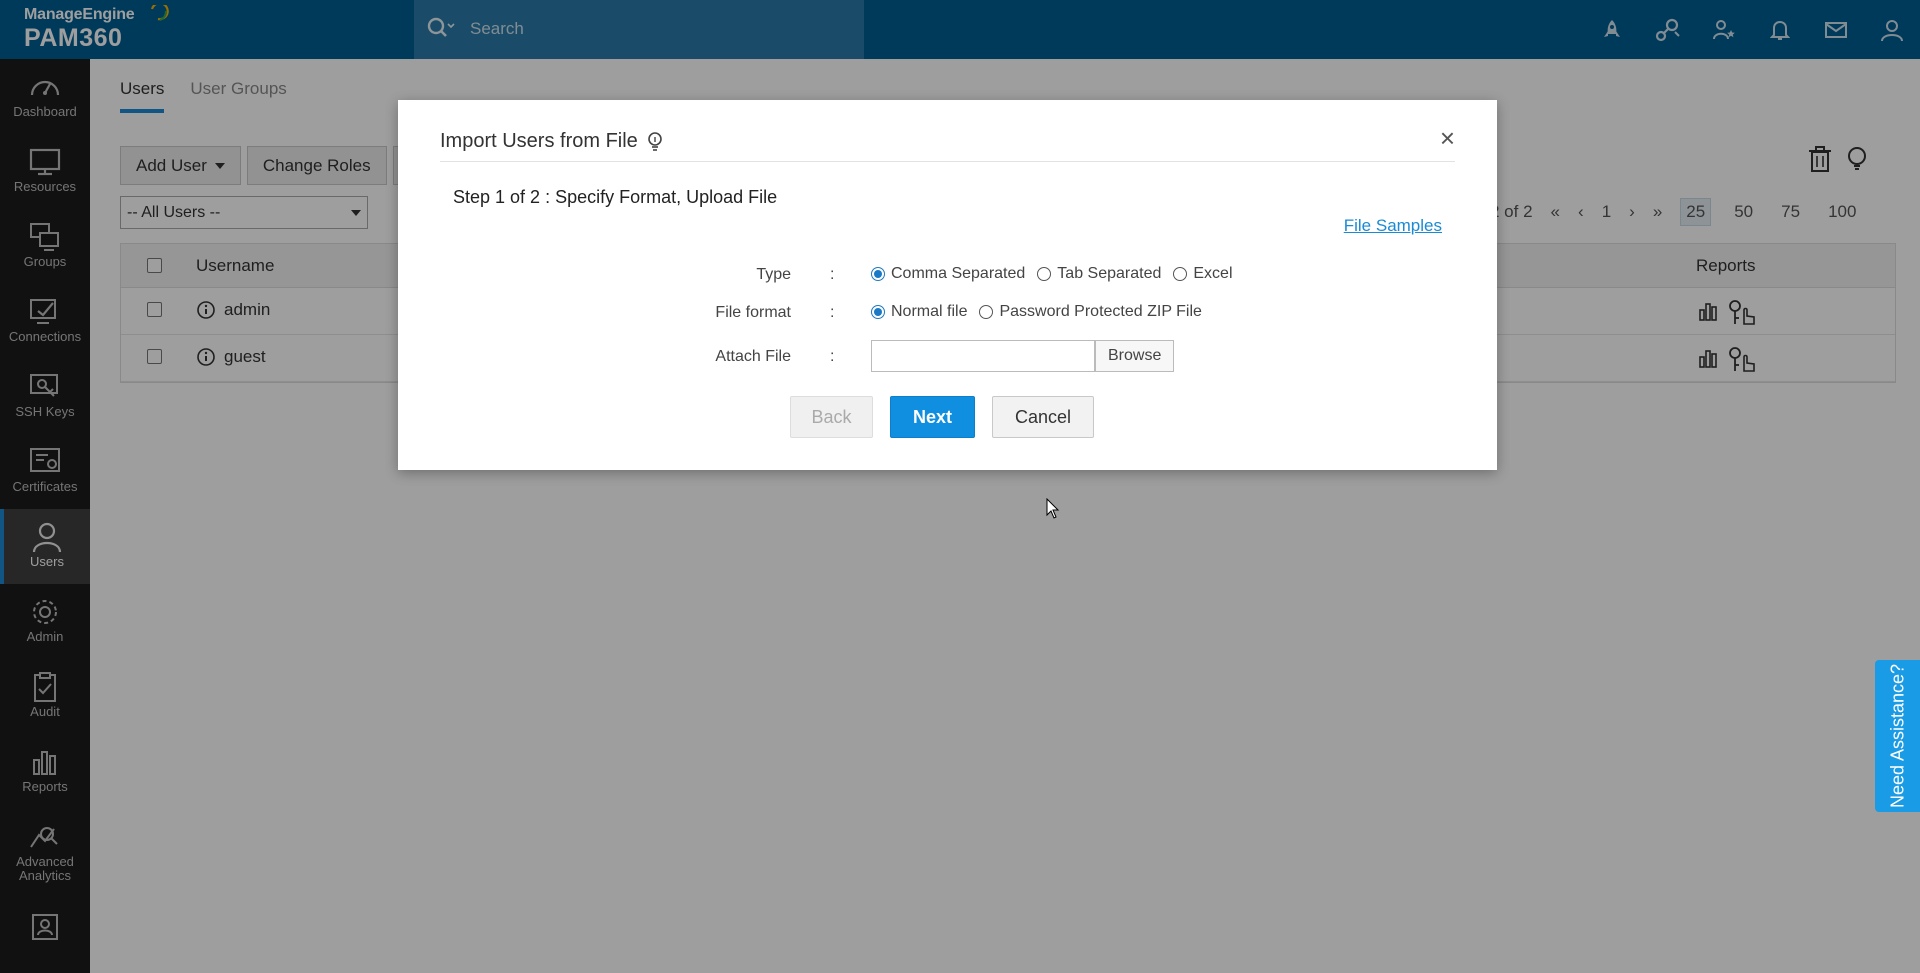 Image resolution: width=1920 pixels, height=973 pixels. What do you see at coordinates (1109, 273) in the screenshot?
I see `option-label: Tab Separated` at bounding box center [1109, 273].